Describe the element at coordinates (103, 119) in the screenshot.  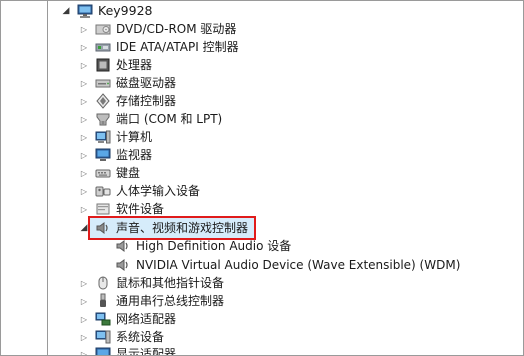
I see `port-icon` at that location.